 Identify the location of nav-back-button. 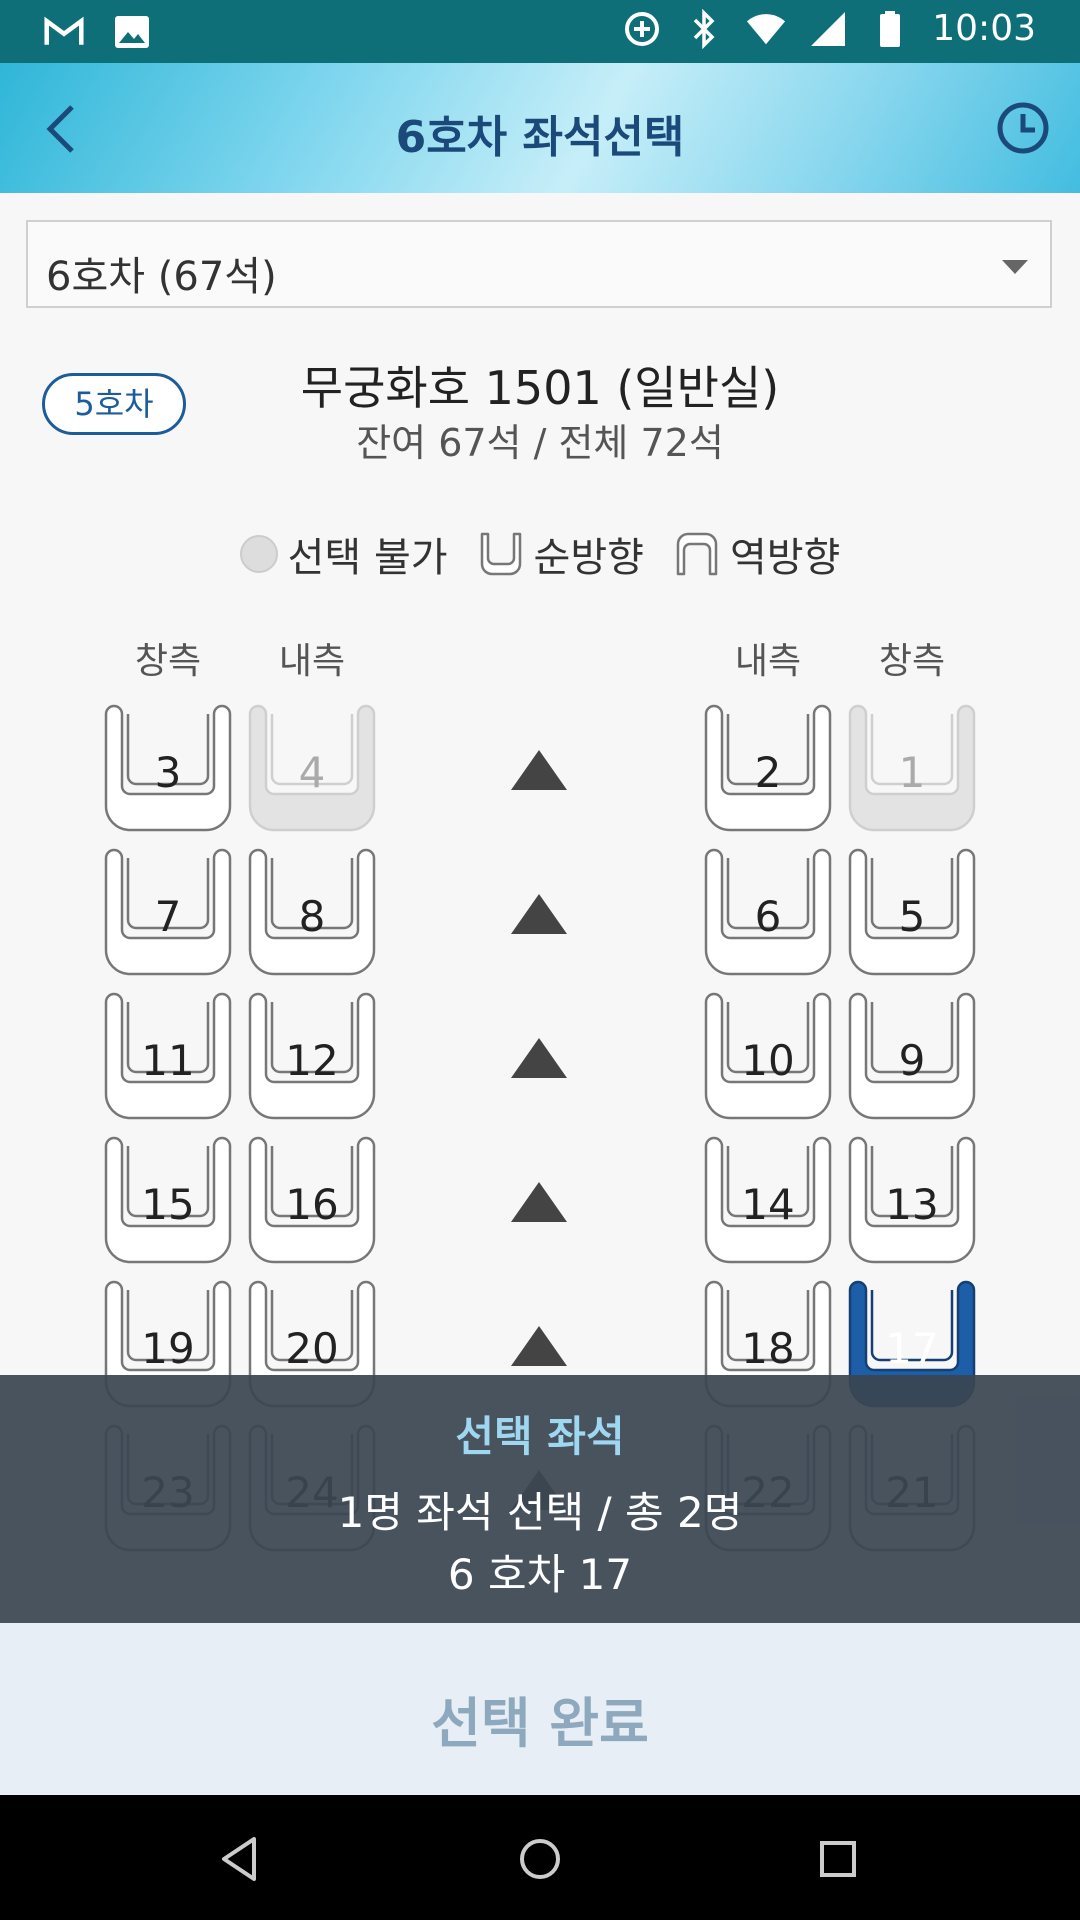
(242, 1859).